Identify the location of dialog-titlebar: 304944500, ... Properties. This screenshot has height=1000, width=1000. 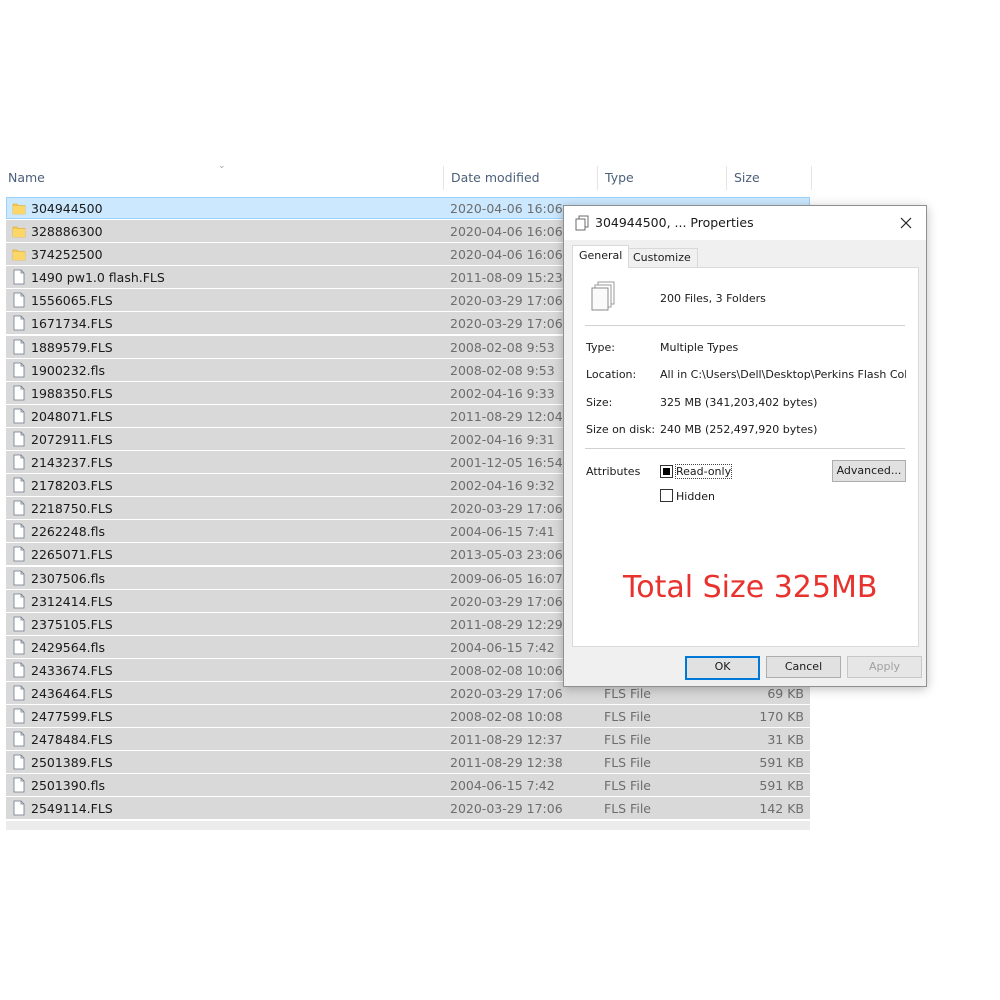
(745, 223).